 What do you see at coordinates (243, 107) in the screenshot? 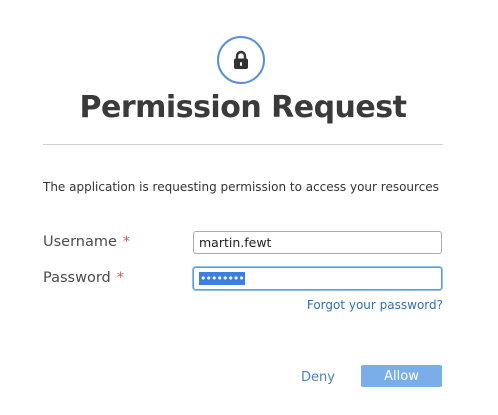
I see `page-title: Permission Request` at bounding box center [243, 107].